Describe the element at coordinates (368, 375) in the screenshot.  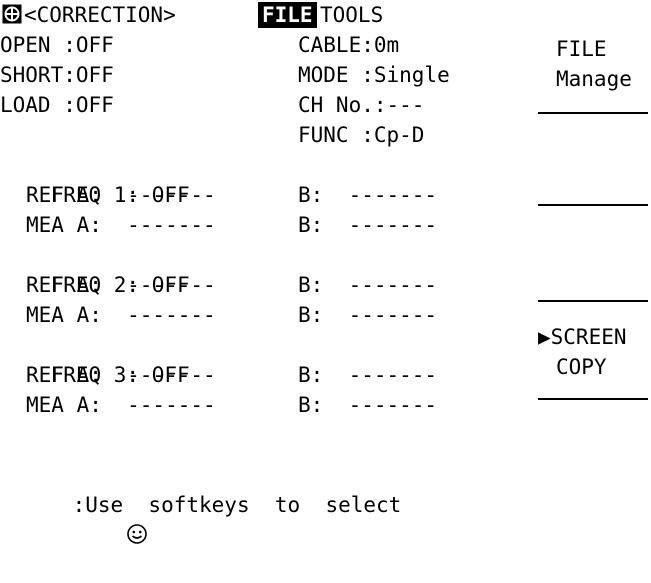
I see `freq3-ref-b: B: -------` at that location.